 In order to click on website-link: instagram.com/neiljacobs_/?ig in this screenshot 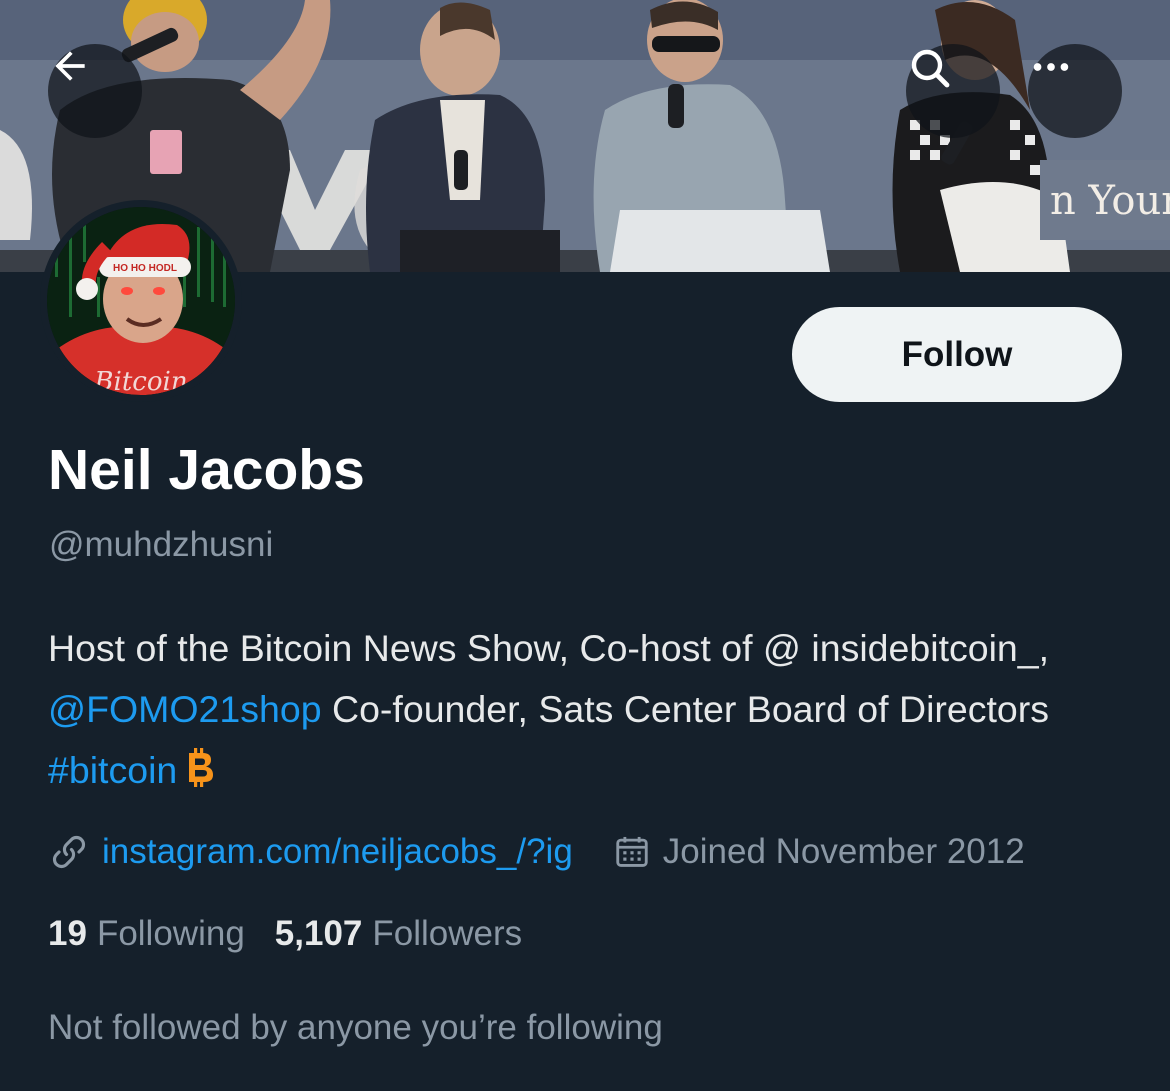, I will do `click(337, 852)`.